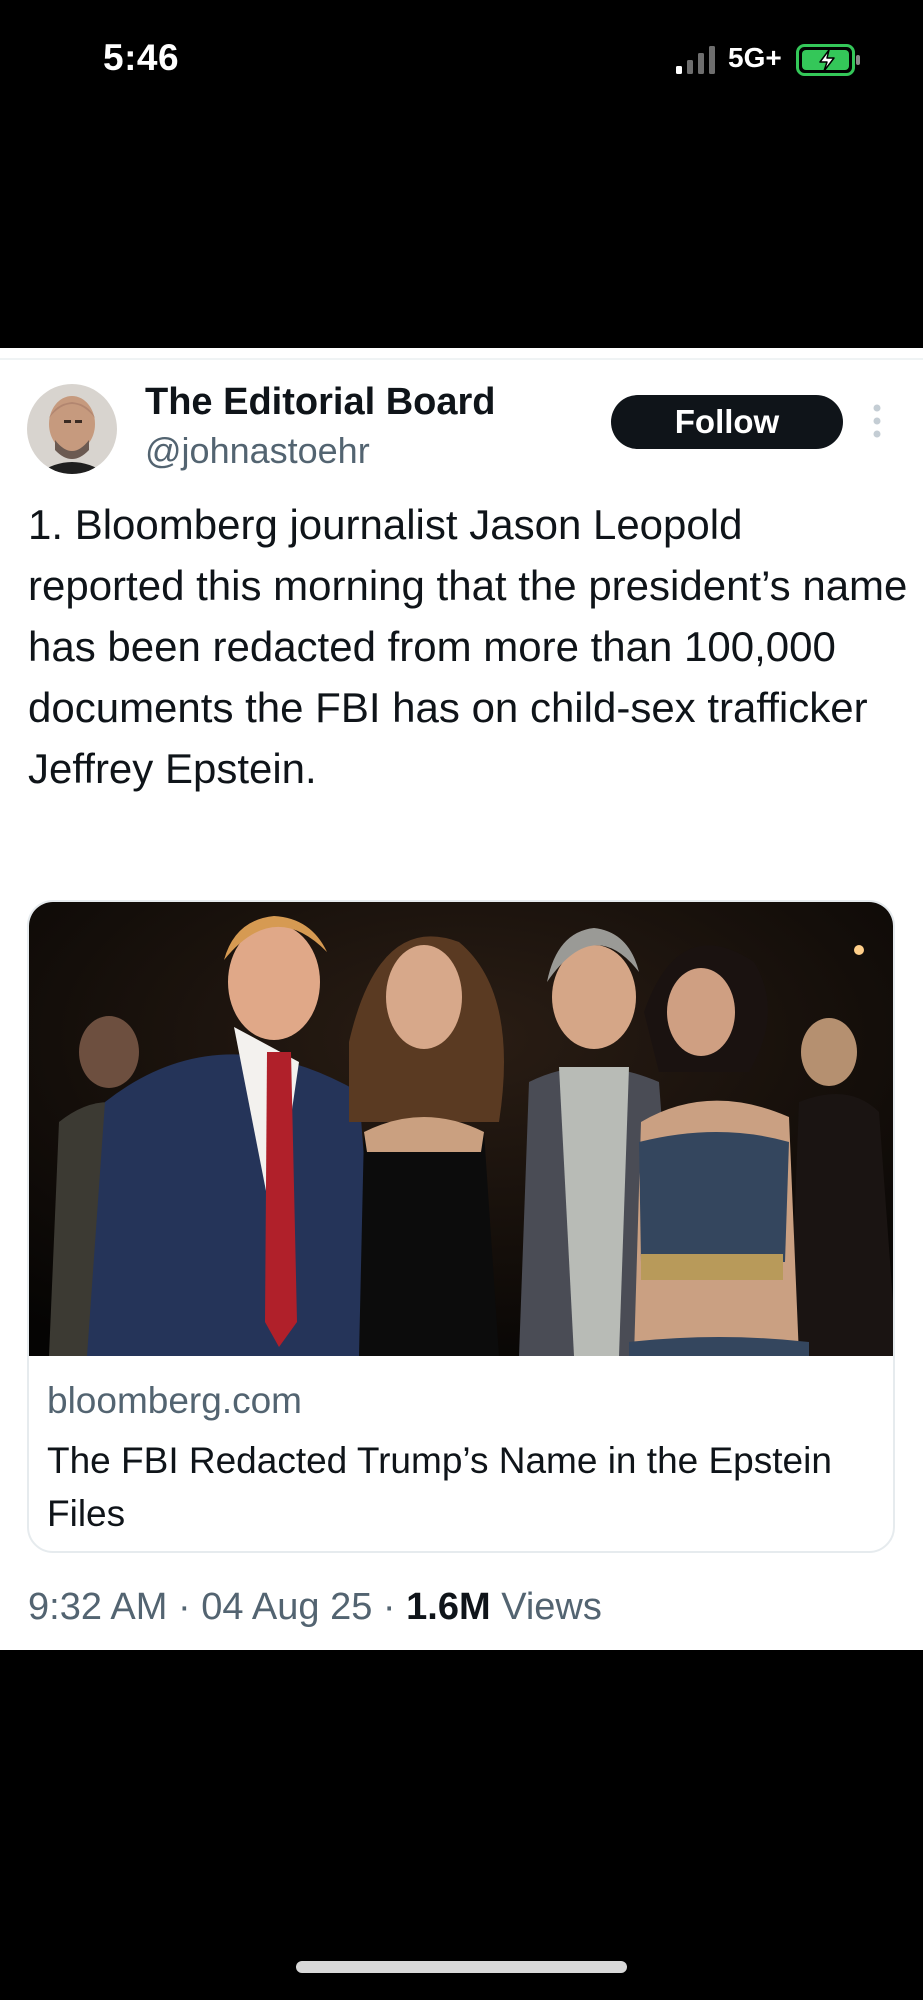 The height and width of the screenshot is (2000, 923). What do you see at coordinates (461, 359) in the screenshot?
I see `divider` at bounding box center [461, 359].